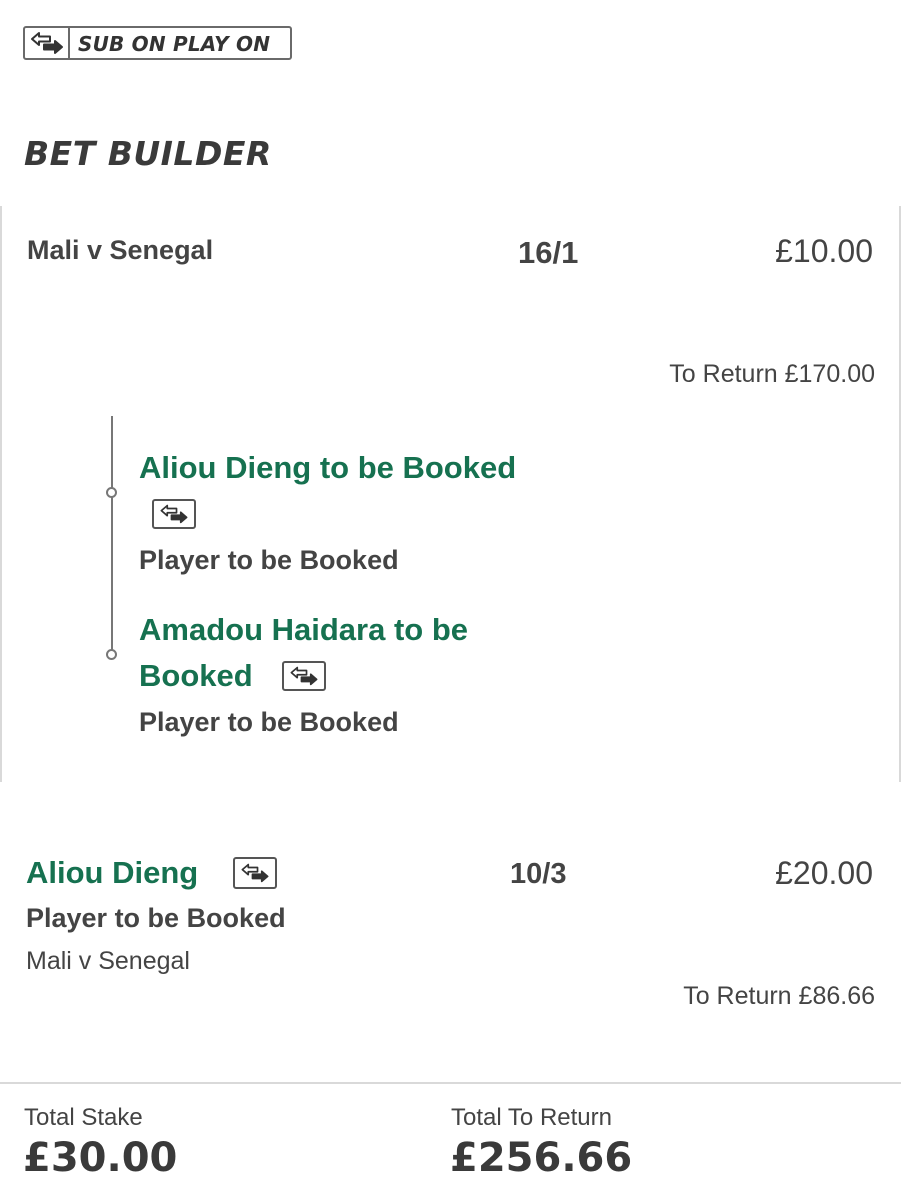  Describe the element at coordinates (174, 44) in the screenshot. I see `badge-label: SUB ON PLAY ON` at that location.